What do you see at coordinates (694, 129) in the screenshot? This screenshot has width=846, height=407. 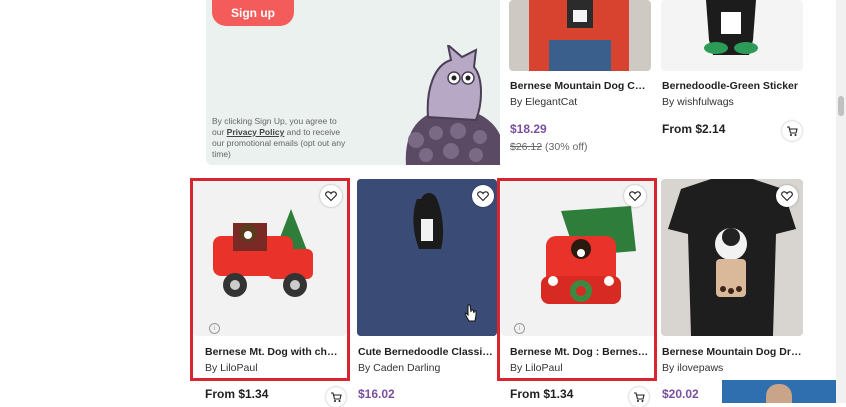 I see `product-price: From $2.14` at bounding box center [694, 129].